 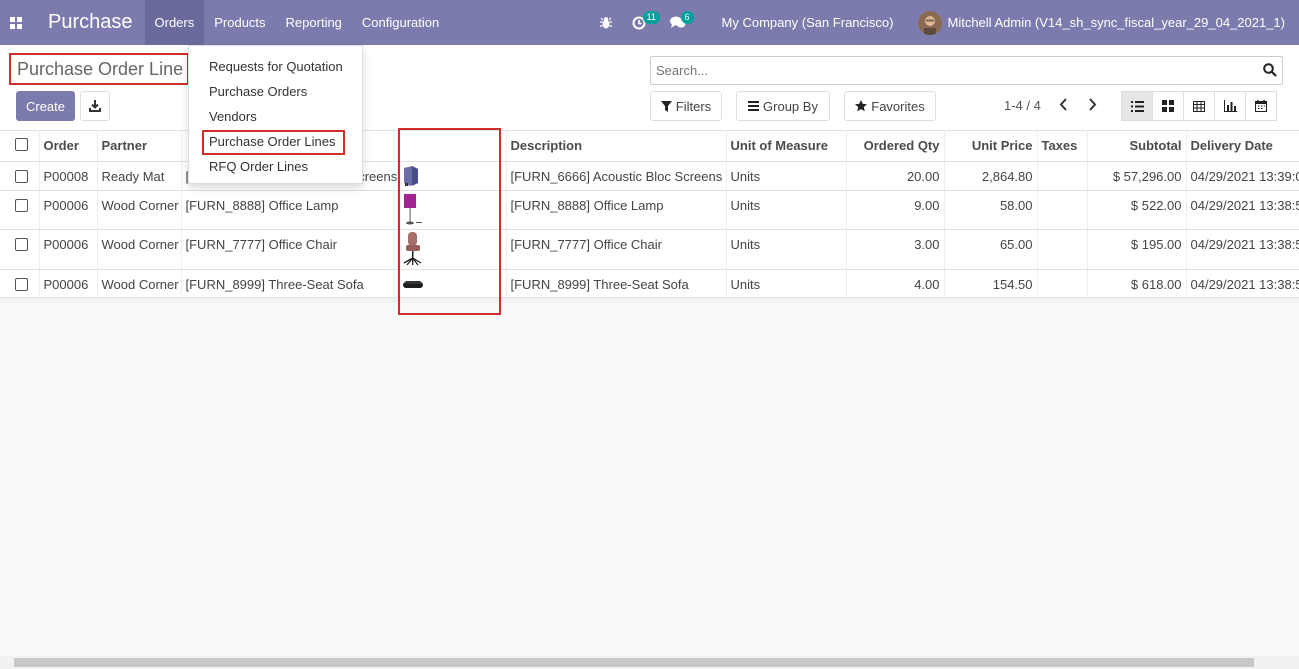 I want to click on cell-description: [FURN_8888] Office Lamp, so click(x=615, y=210).